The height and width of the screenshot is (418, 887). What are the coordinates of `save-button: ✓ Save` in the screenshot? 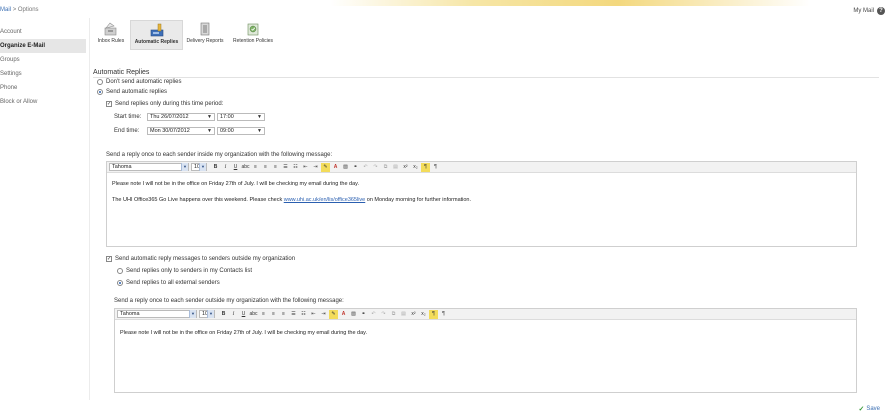 It's located at (869, 409).